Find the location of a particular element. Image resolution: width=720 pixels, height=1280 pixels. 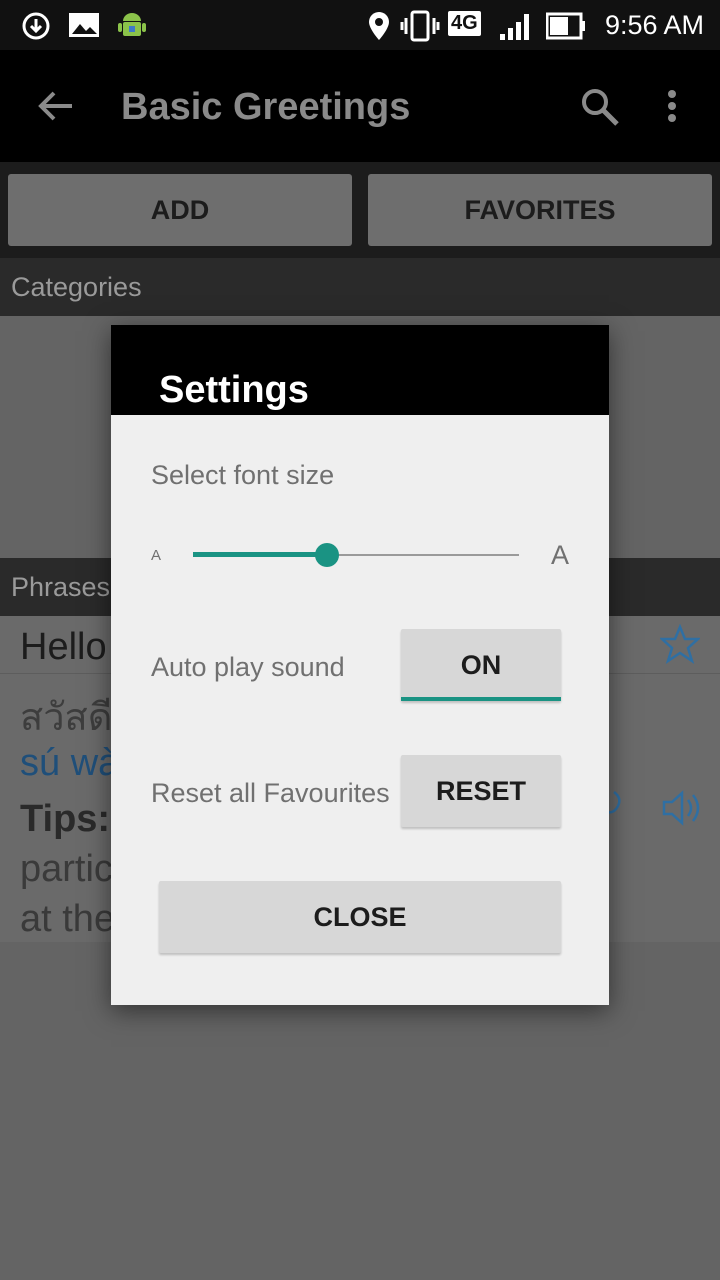

signal-icon is located at coordinates (516, 28).